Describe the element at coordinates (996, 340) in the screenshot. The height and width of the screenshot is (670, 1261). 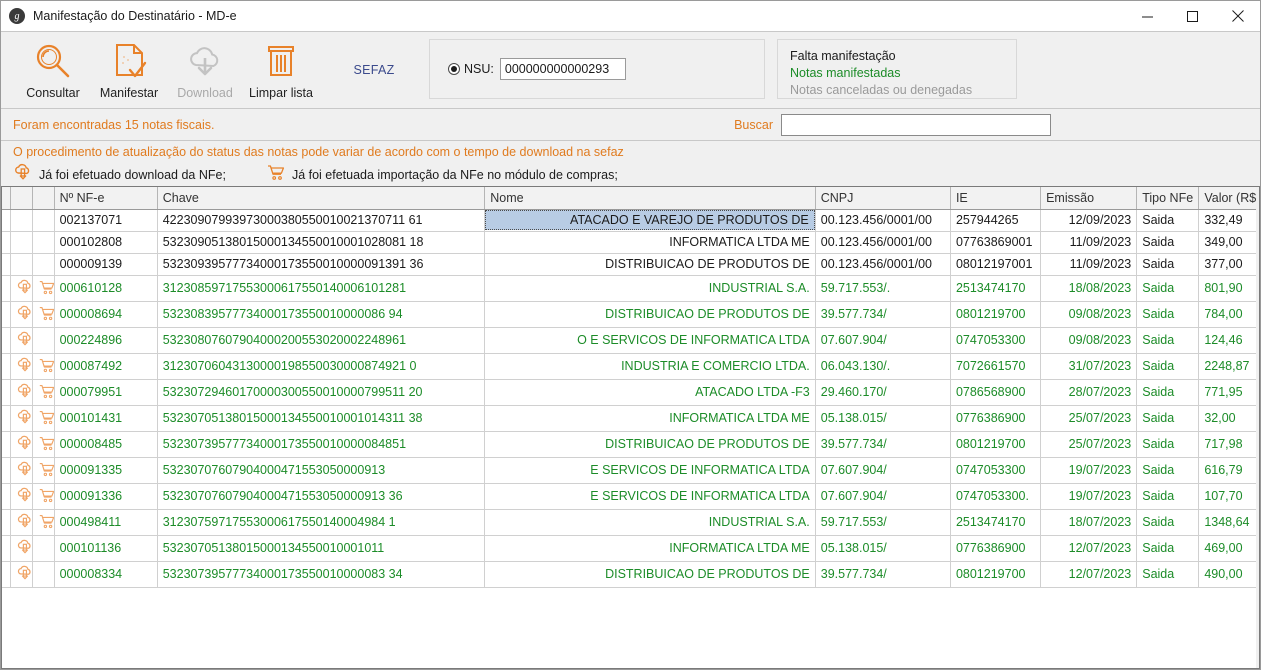
I see `cell-ie: 0747053300` at that location.